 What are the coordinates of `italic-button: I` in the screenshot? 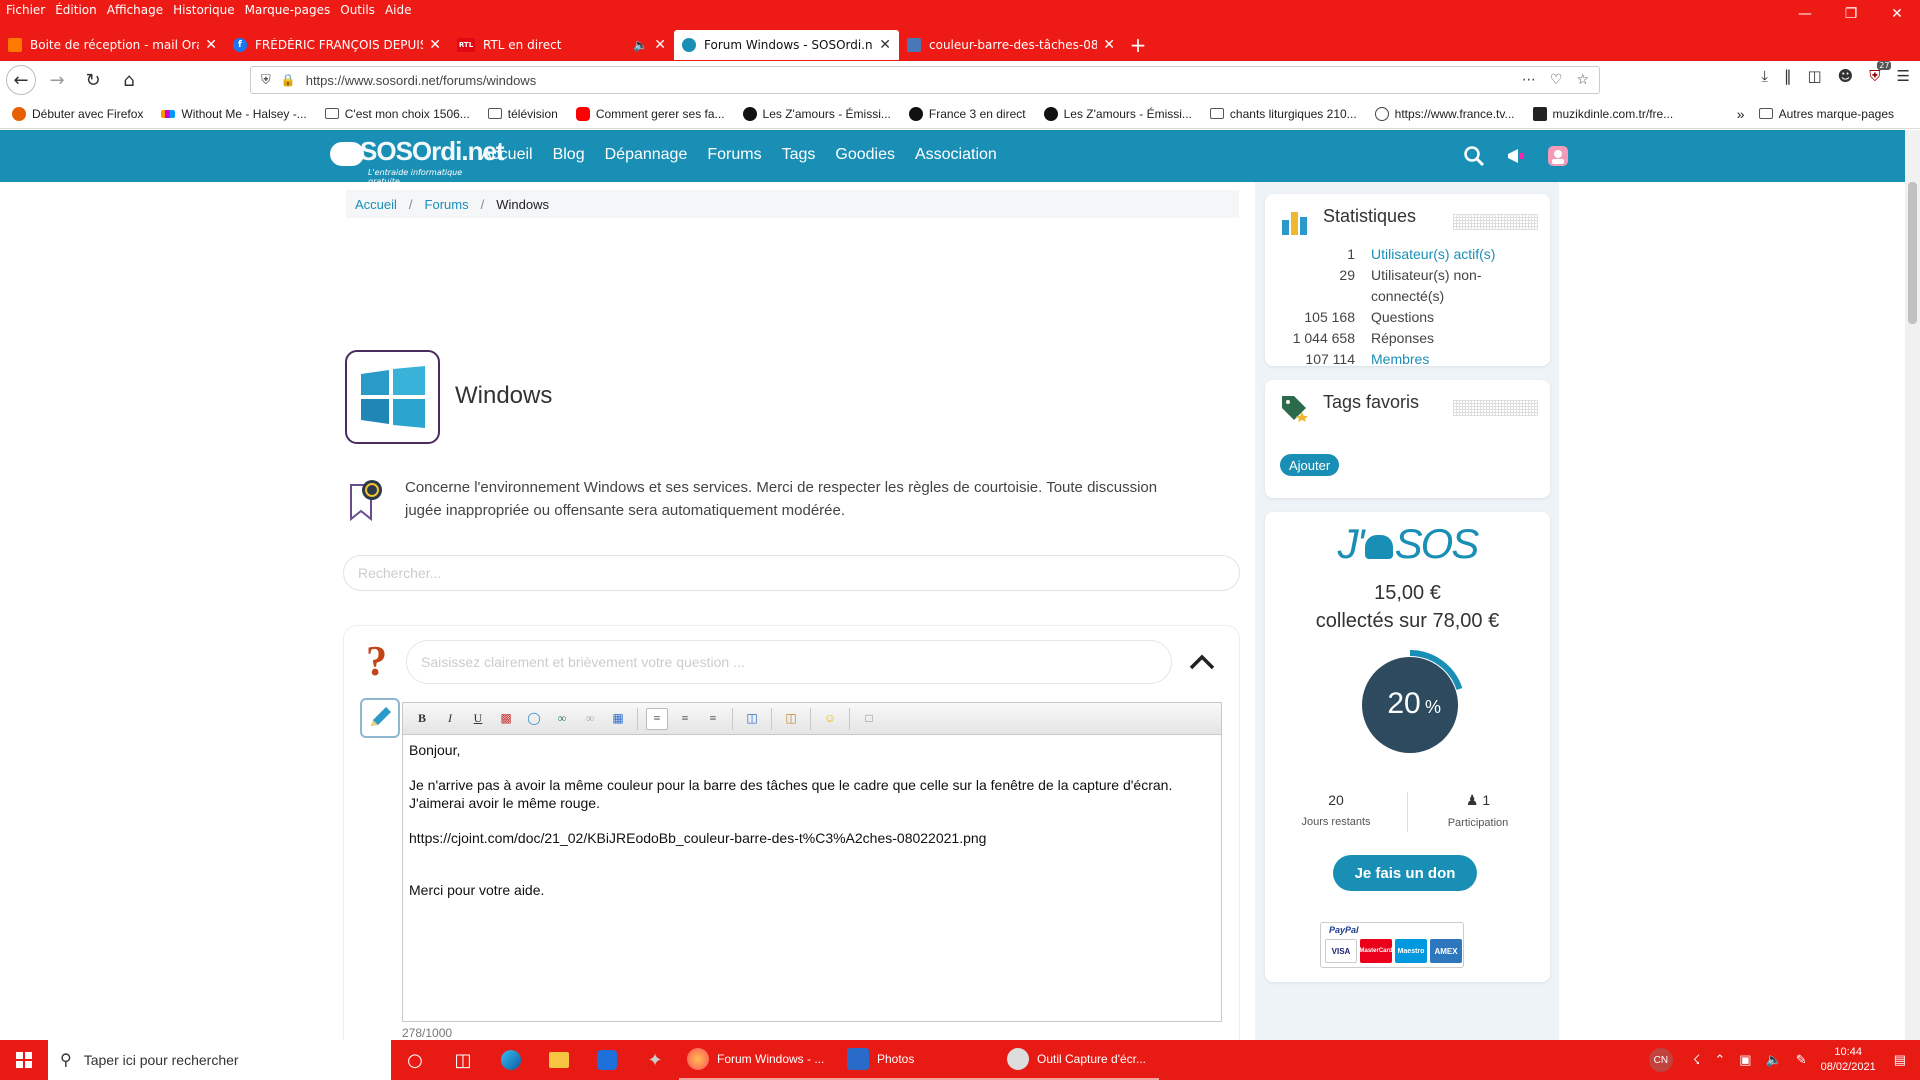 It's located at (450, 719).